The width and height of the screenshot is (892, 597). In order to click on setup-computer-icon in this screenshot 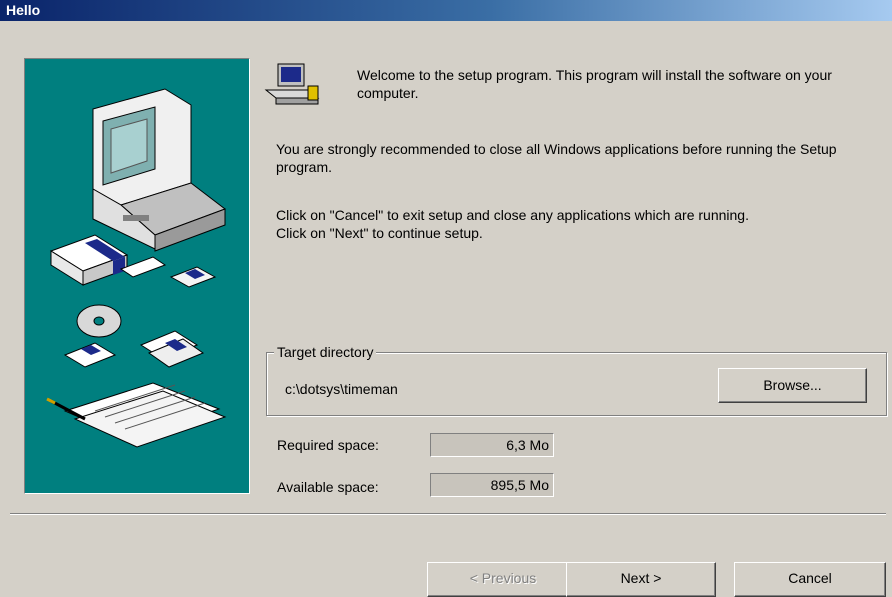, I will do `click(293, 85)`.